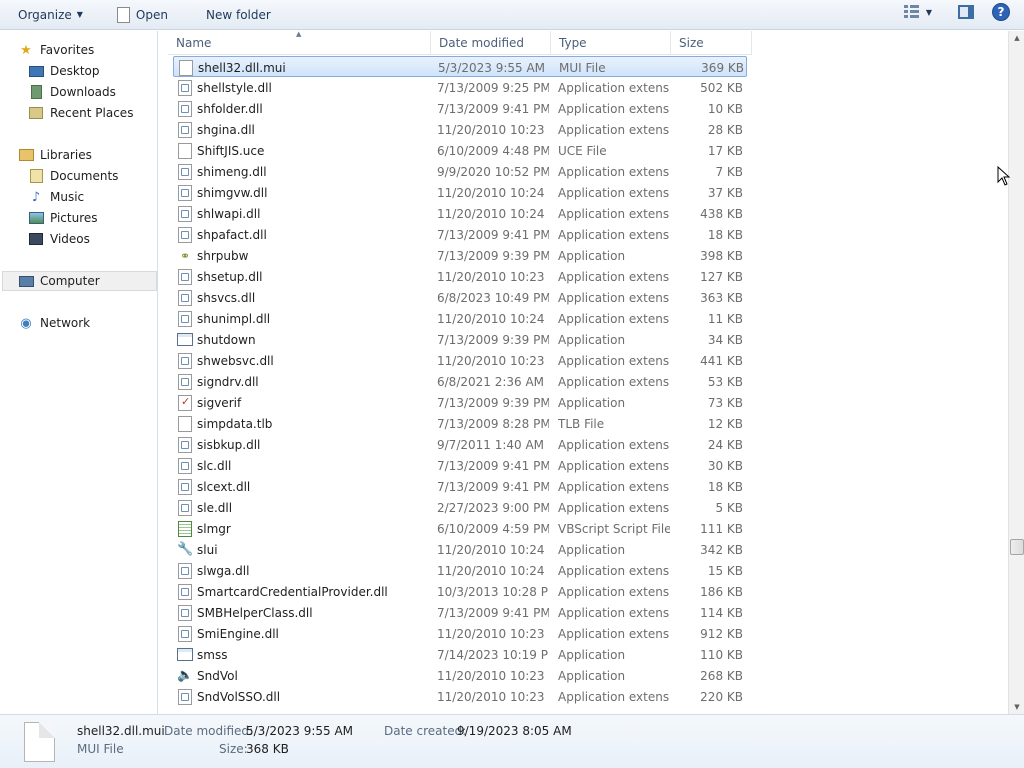 The height and width of the screenshot is (768, 1024). I want to click on file-row: smss 7/14/2023 10:19 PM Application 110 KB, so click(460, 654).